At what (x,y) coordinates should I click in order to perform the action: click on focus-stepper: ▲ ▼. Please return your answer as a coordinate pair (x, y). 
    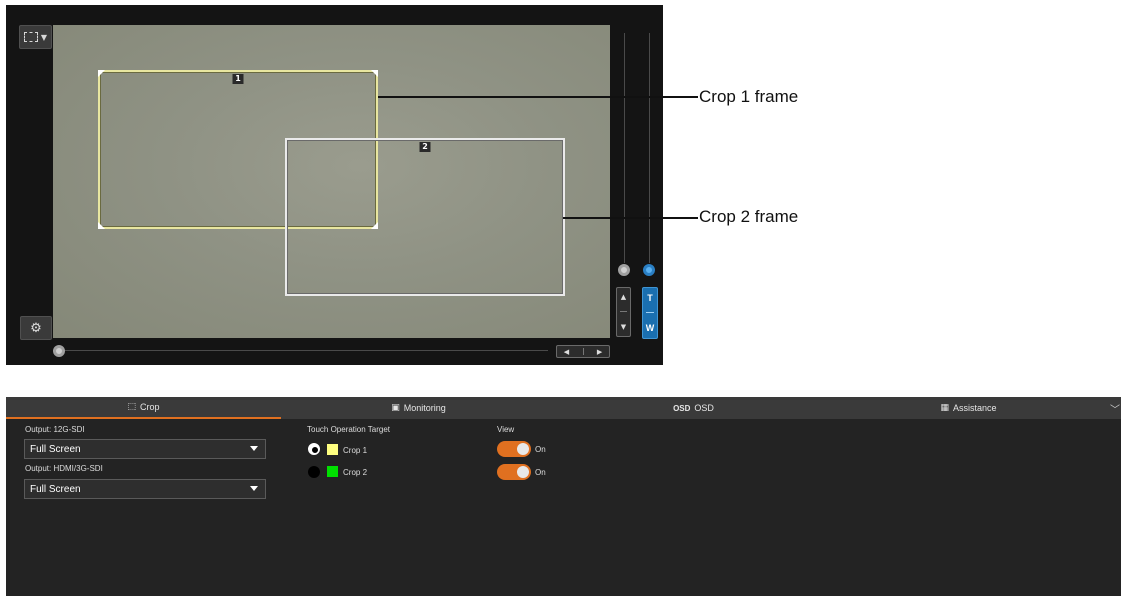
    Looking at the image, I should click on (623, 312).